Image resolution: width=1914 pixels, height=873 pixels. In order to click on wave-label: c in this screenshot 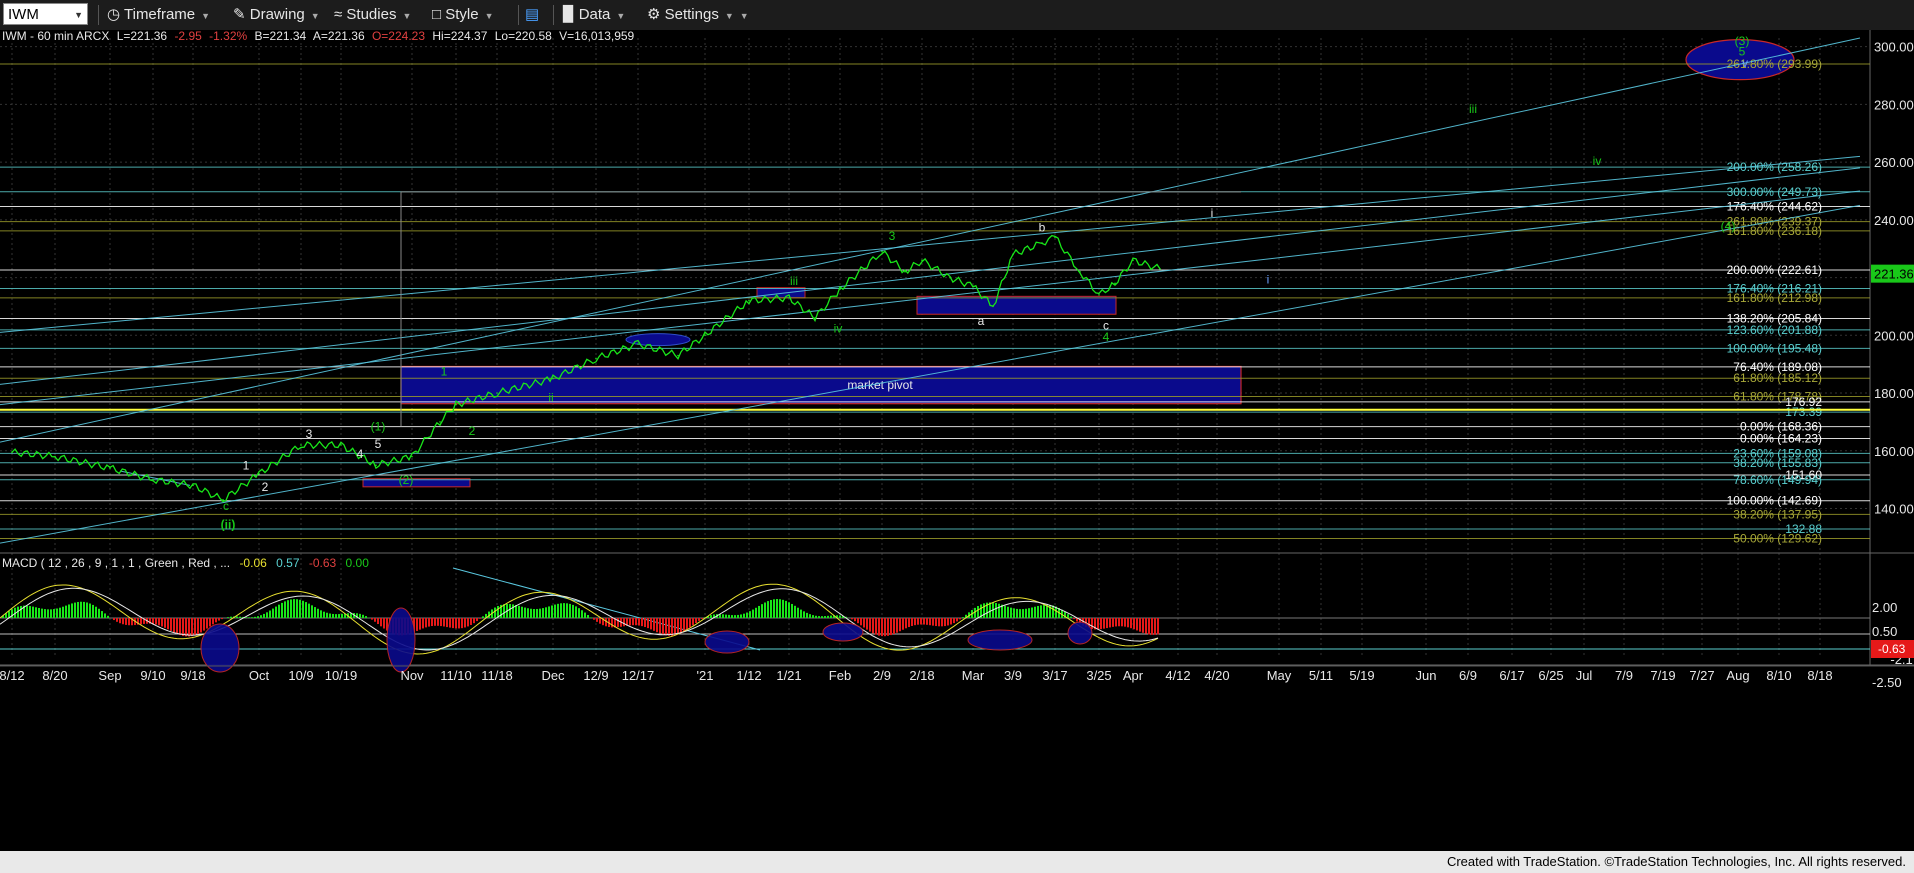, I will do `click(226, 506)`.